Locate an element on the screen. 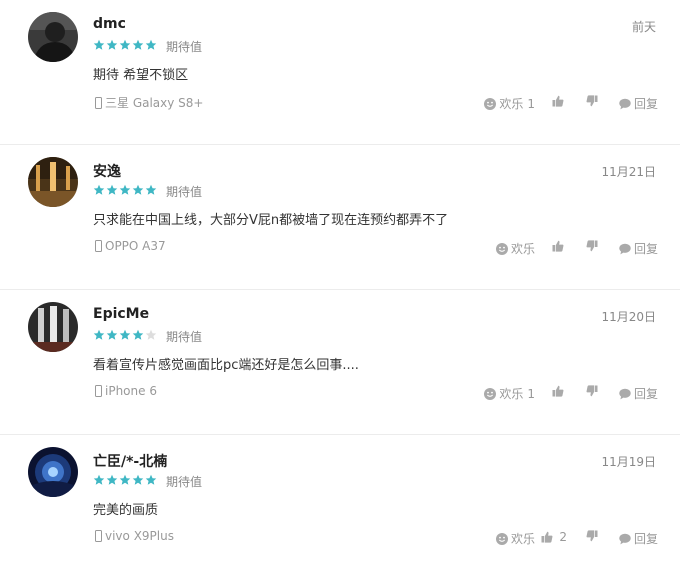 This screenshot has height=580, width=680. like-button: 2 is located at coordinates (554, 537).